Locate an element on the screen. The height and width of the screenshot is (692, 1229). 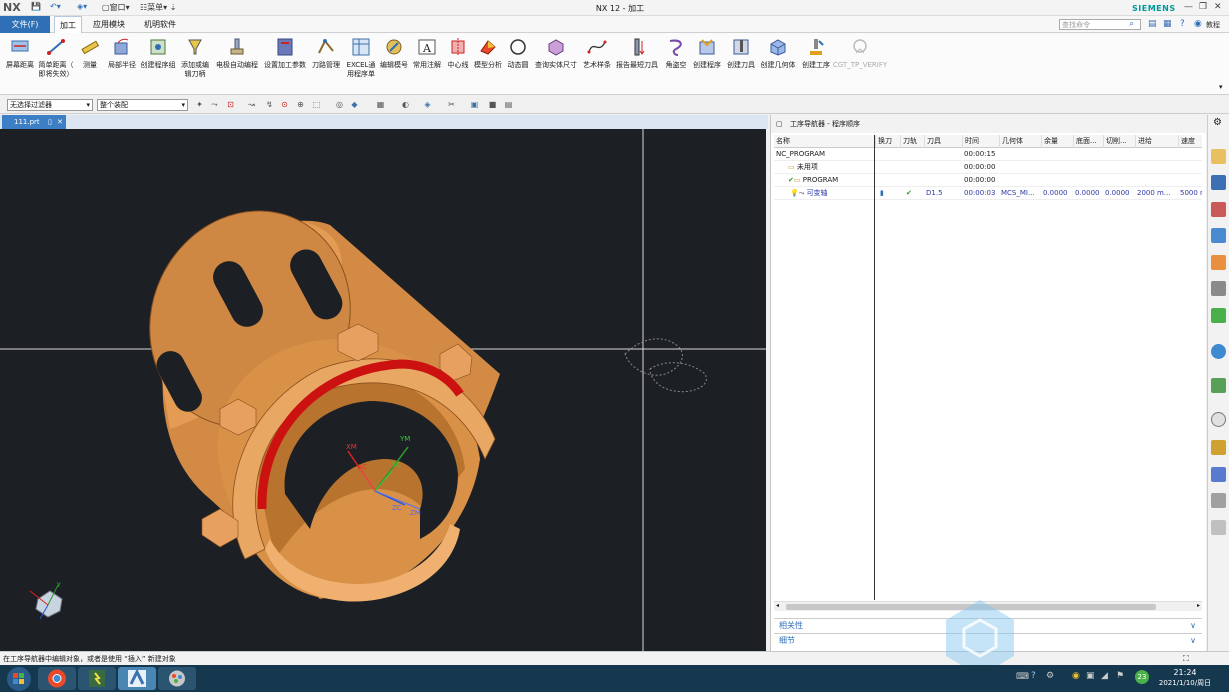
electrode-programming-button: 电极自动编程 is located at coordinates (237, 61).